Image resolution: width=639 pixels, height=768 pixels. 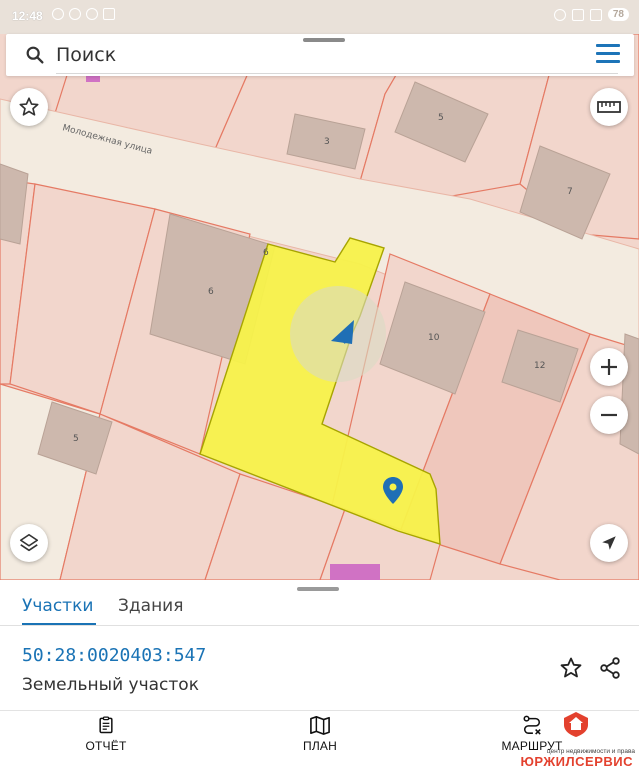 I want to click on zoom-in-button, so click(x=609, y=367).